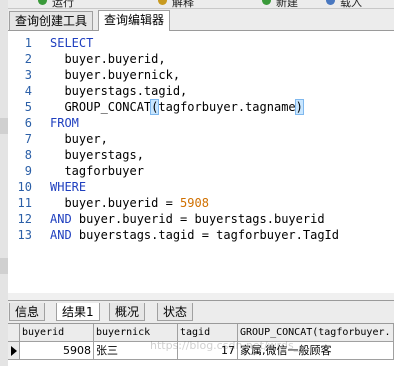  What do you see at coordinates (28, 59) in the screenshot?
I see `line-number: 2` at bounding box center [28, 59].